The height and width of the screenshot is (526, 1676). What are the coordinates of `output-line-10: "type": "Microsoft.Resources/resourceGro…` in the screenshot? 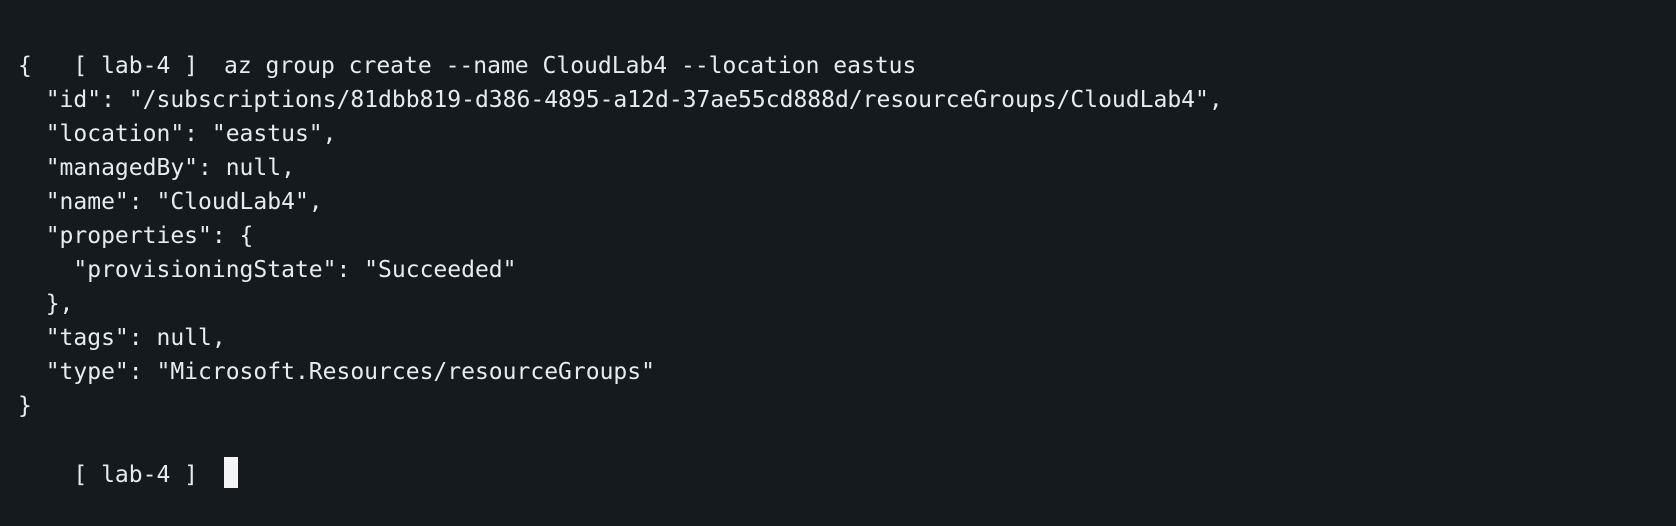 It's located at (336, 372).